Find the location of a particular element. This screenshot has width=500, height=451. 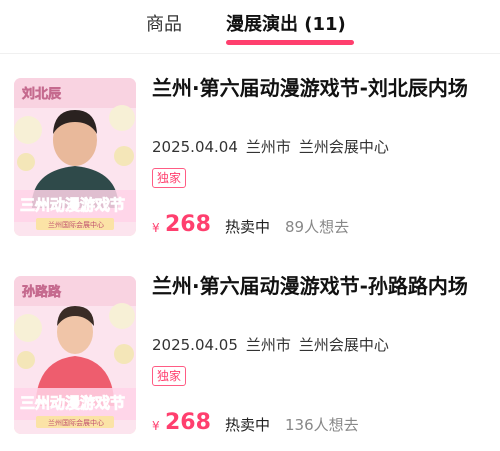

event-date: 2025.04.05 is located at coordinates (195, 345).